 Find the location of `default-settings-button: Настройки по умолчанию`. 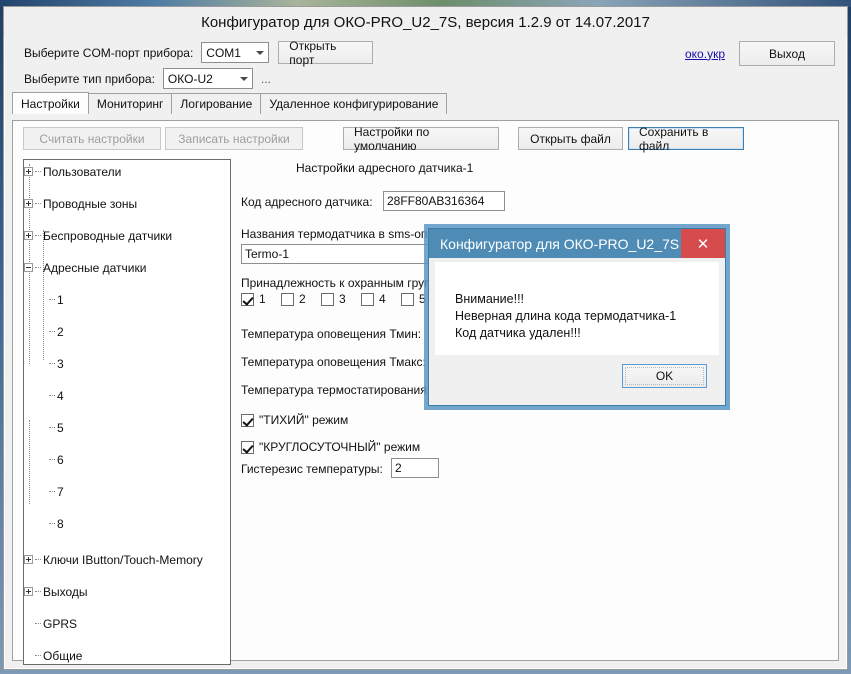

default-settings-button: Настройки по умолчанию is located at coordinates (421, 139).